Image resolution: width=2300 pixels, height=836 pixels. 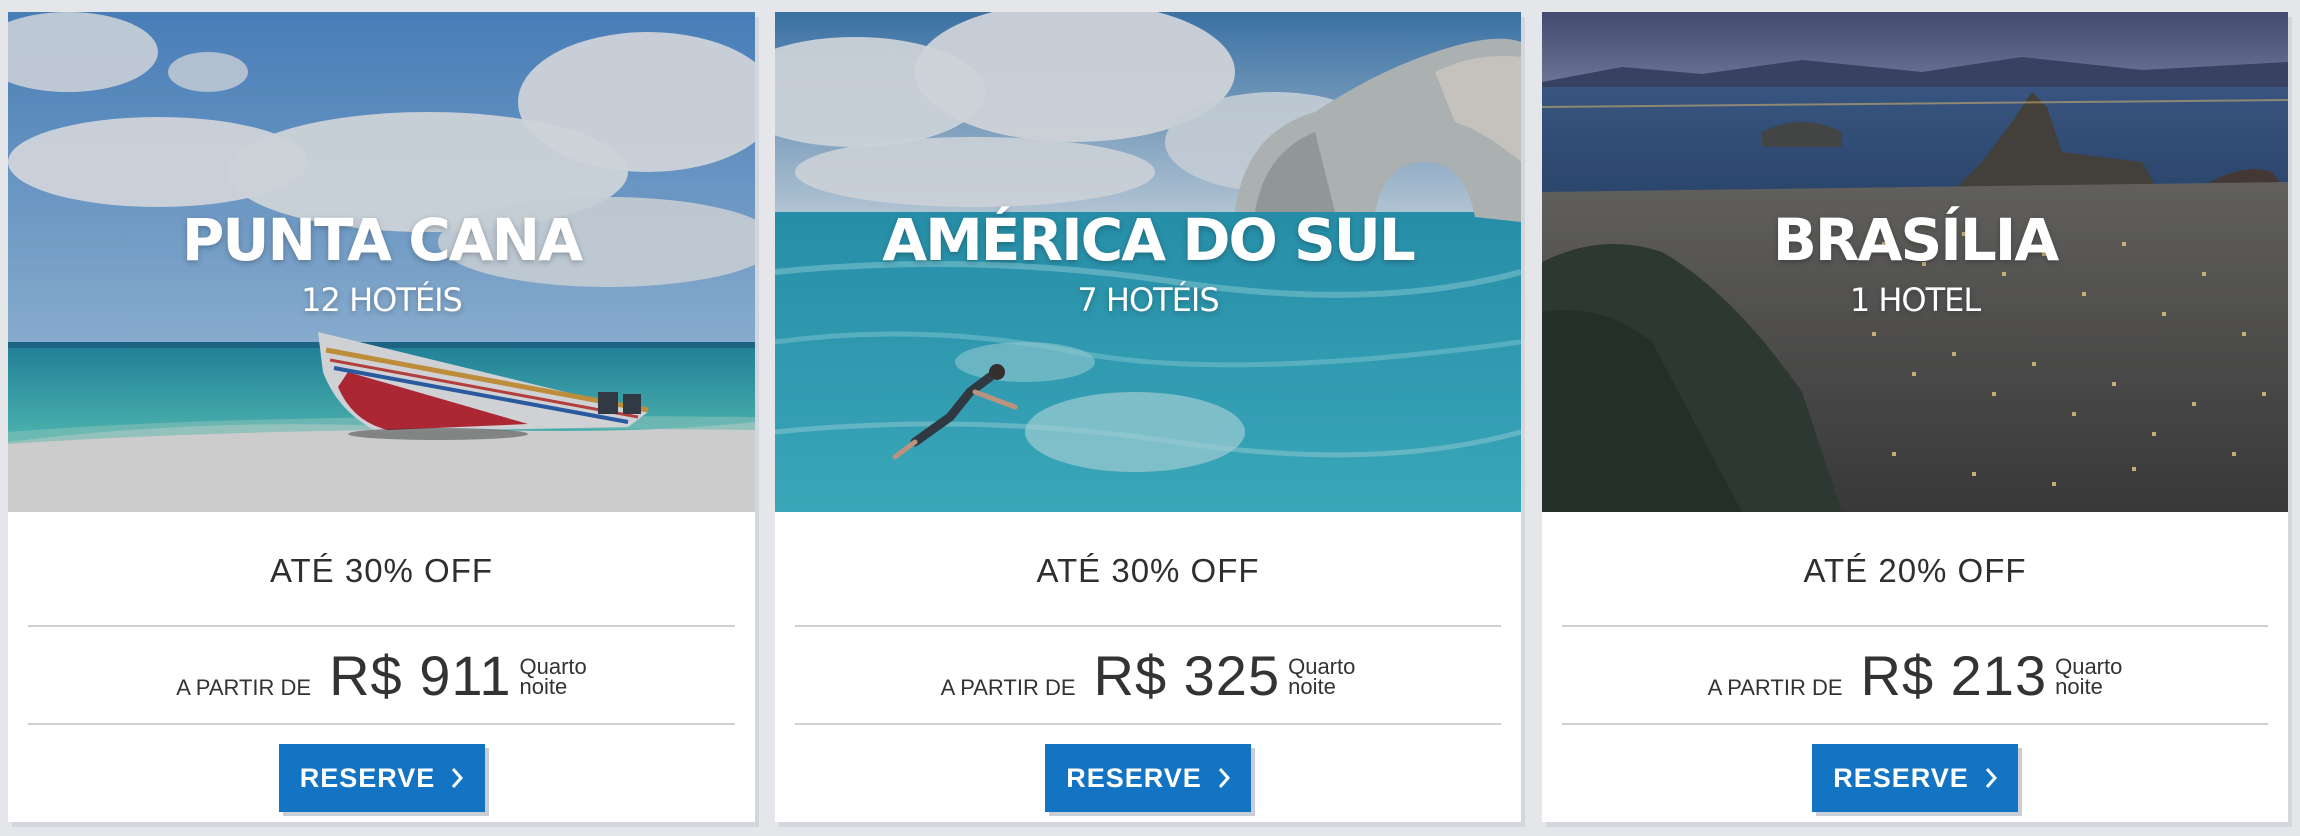 What do you see at coordinates (1148, 300) in the screenshot?
I see `hotel-count: 7 HOTÉIS` at bounding box center [1148, 300].